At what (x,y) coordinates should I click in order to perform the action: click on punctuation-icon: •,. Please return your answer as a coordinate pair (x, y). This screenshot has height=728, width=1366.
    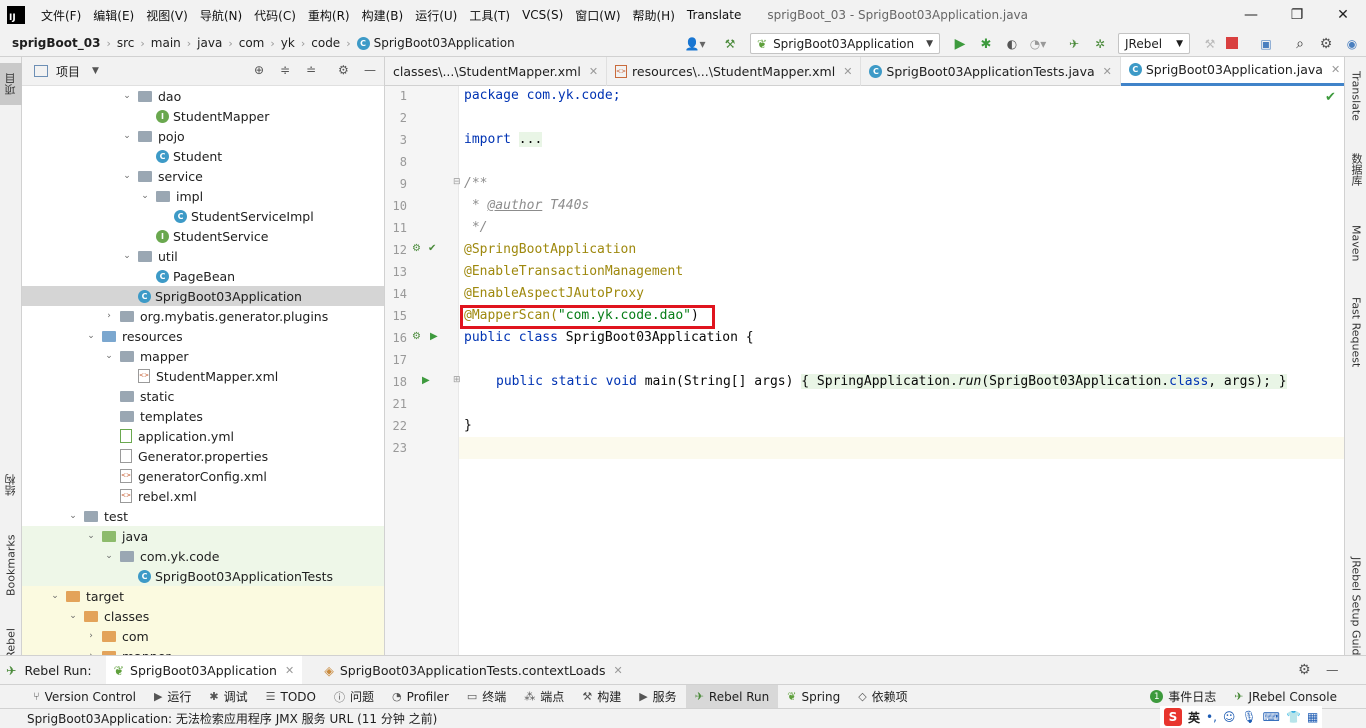
    Looking at the image, I should click on (1211, 717).